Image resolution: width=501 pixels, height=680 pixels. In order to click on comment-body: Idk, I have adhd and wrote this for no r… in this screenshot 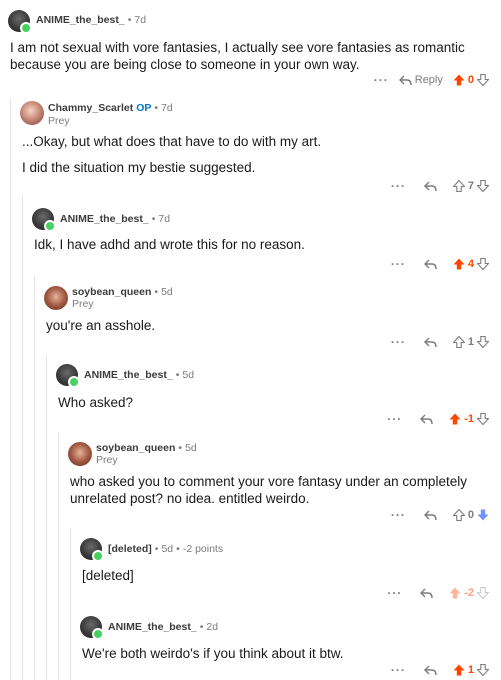, I will do `click(169, 244)`.